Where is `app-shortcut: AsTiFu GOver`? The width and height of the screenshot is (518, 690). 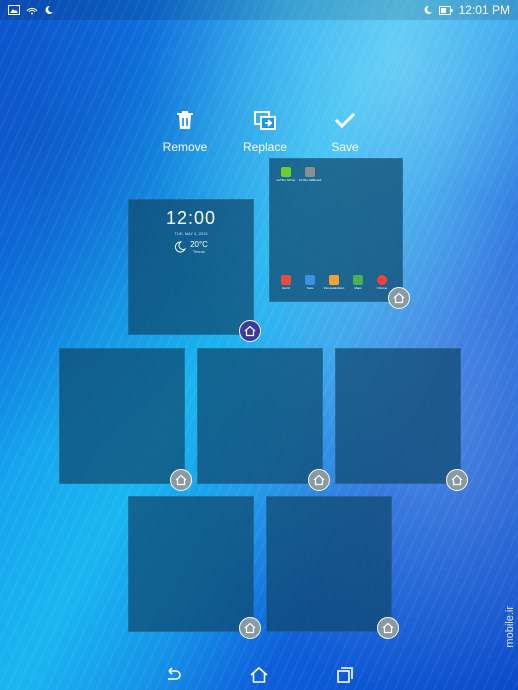 app-shortcut: AsTiFu GOver is located at coordinates (286, 174).